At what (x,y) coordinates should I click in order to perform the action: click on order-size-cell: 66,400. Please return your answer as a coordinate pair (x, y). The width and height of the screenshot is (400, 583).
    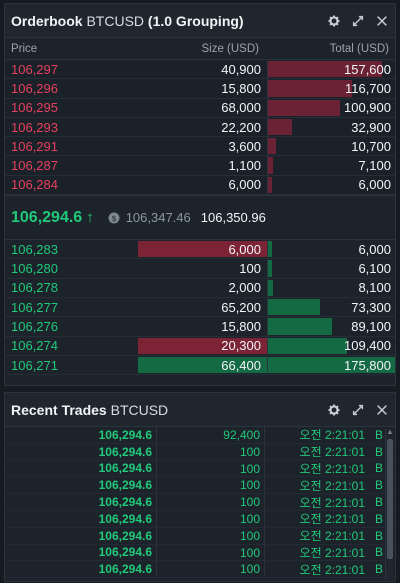
    Looking at the image, I should click on (184, 365).